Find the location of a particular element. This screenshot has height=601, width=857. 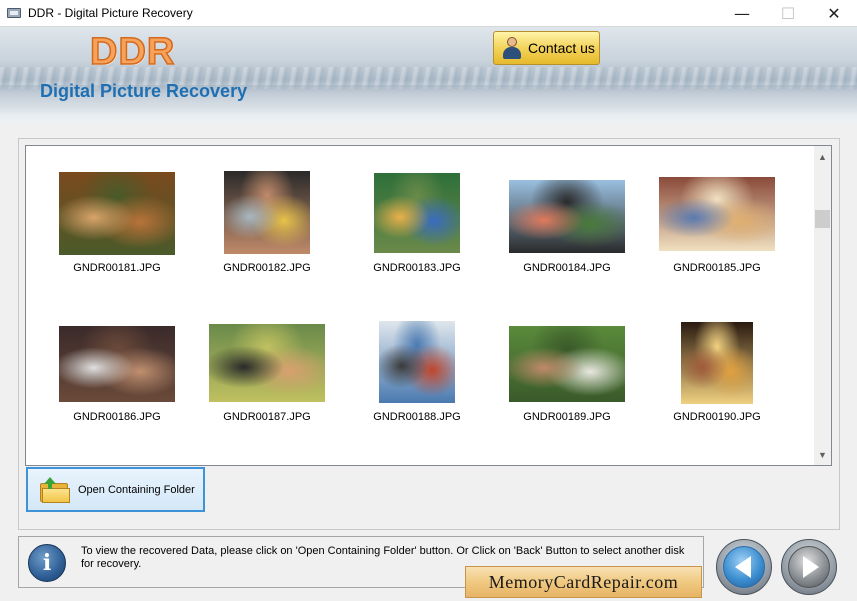

photo-thumbnail-item: GNDR00186.JPG is located at coordinates (117, 374).